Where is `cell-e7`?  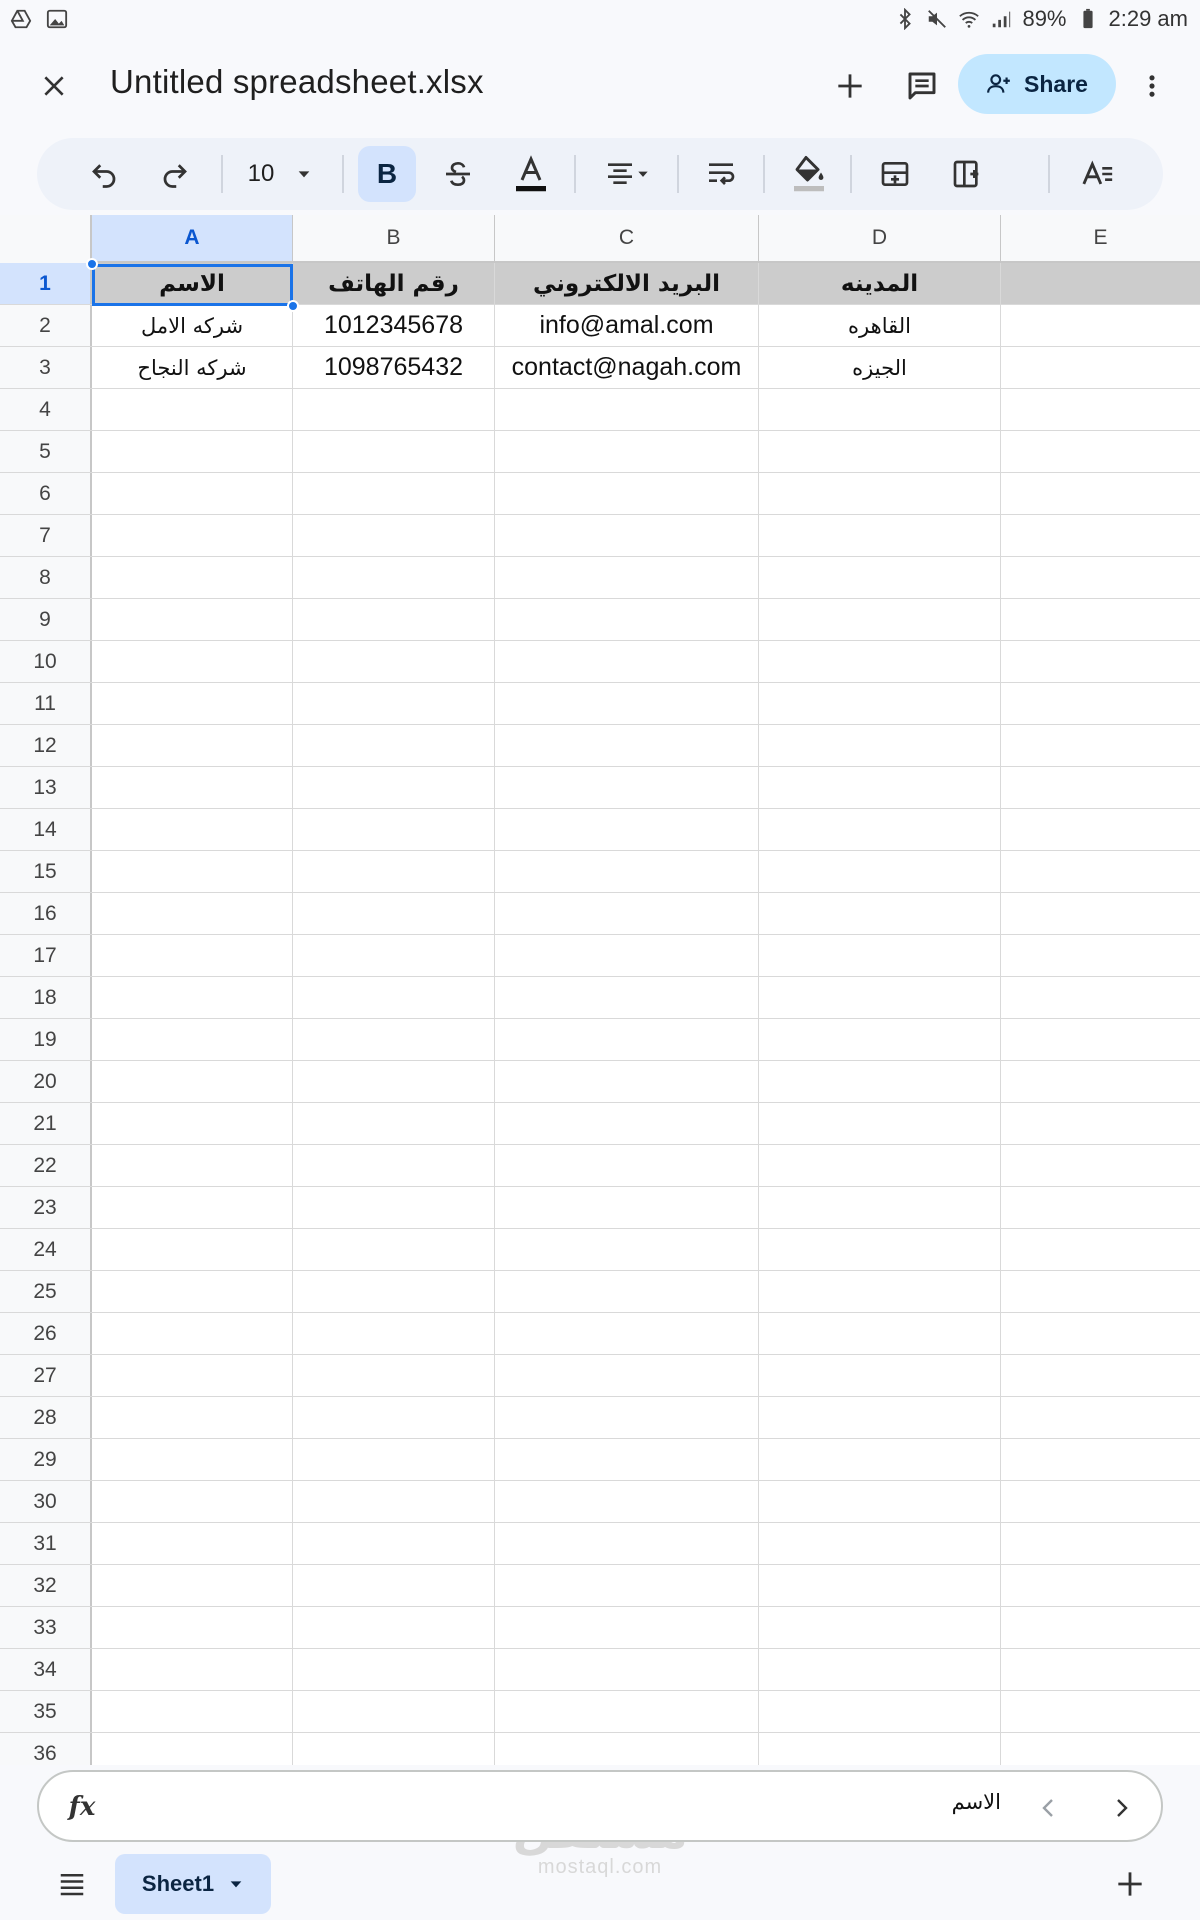
cell-e7 is located at coordinates (1100, 535).